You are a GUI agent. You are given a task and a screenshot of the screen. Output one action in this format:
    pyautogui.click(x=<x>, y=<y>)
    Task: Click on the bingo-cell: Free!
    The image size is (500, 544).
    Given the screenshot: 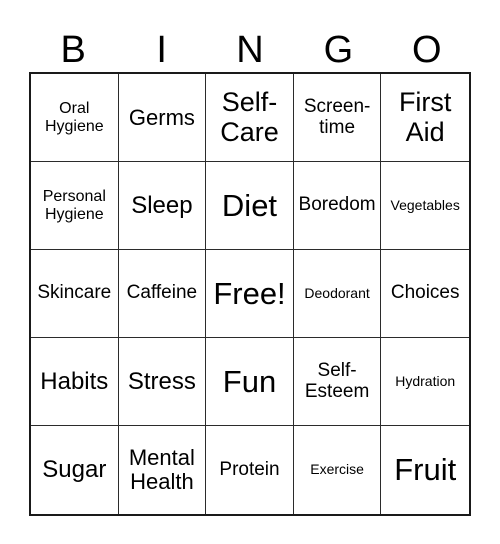 What is the action you would take?
    pyautogui.click(x=250, y=294)
    